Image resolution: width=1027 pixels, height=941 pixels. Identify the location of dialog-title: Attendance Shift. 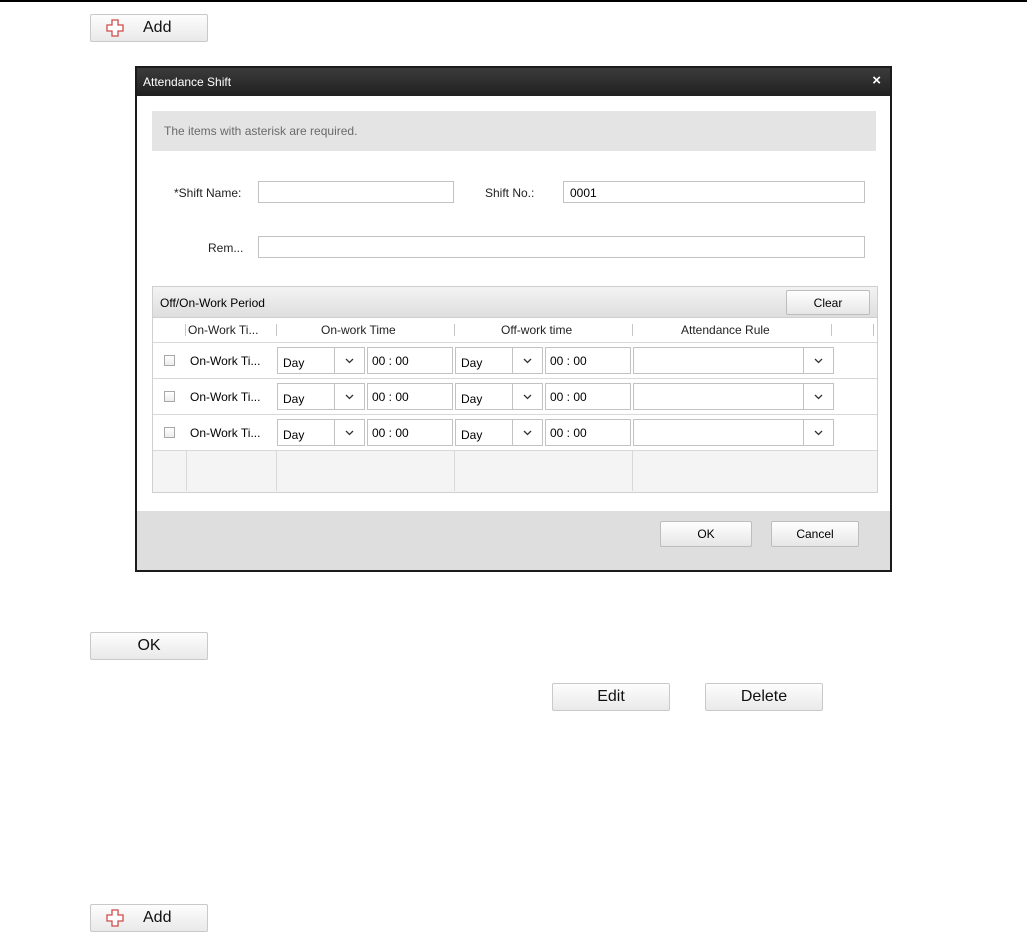
(187, 82).